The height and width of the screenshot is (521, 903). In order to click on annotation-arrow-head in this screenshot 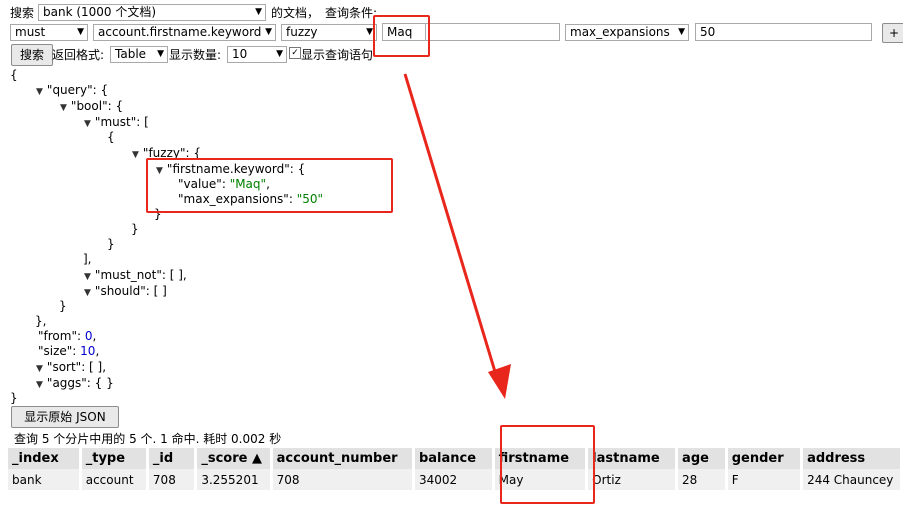, I will do `click(499, 381)`.